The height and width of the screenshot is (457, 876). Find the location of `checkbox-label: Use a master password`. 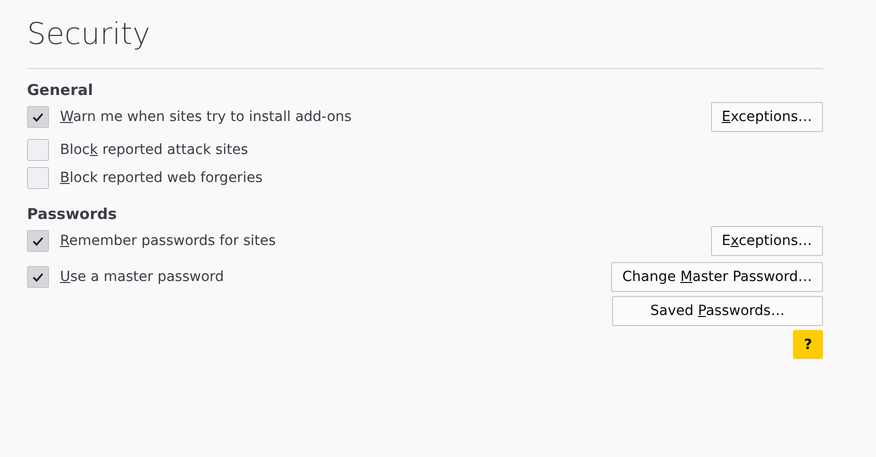

checkbox-label: Use a master password is located at coordinates (142, 277).